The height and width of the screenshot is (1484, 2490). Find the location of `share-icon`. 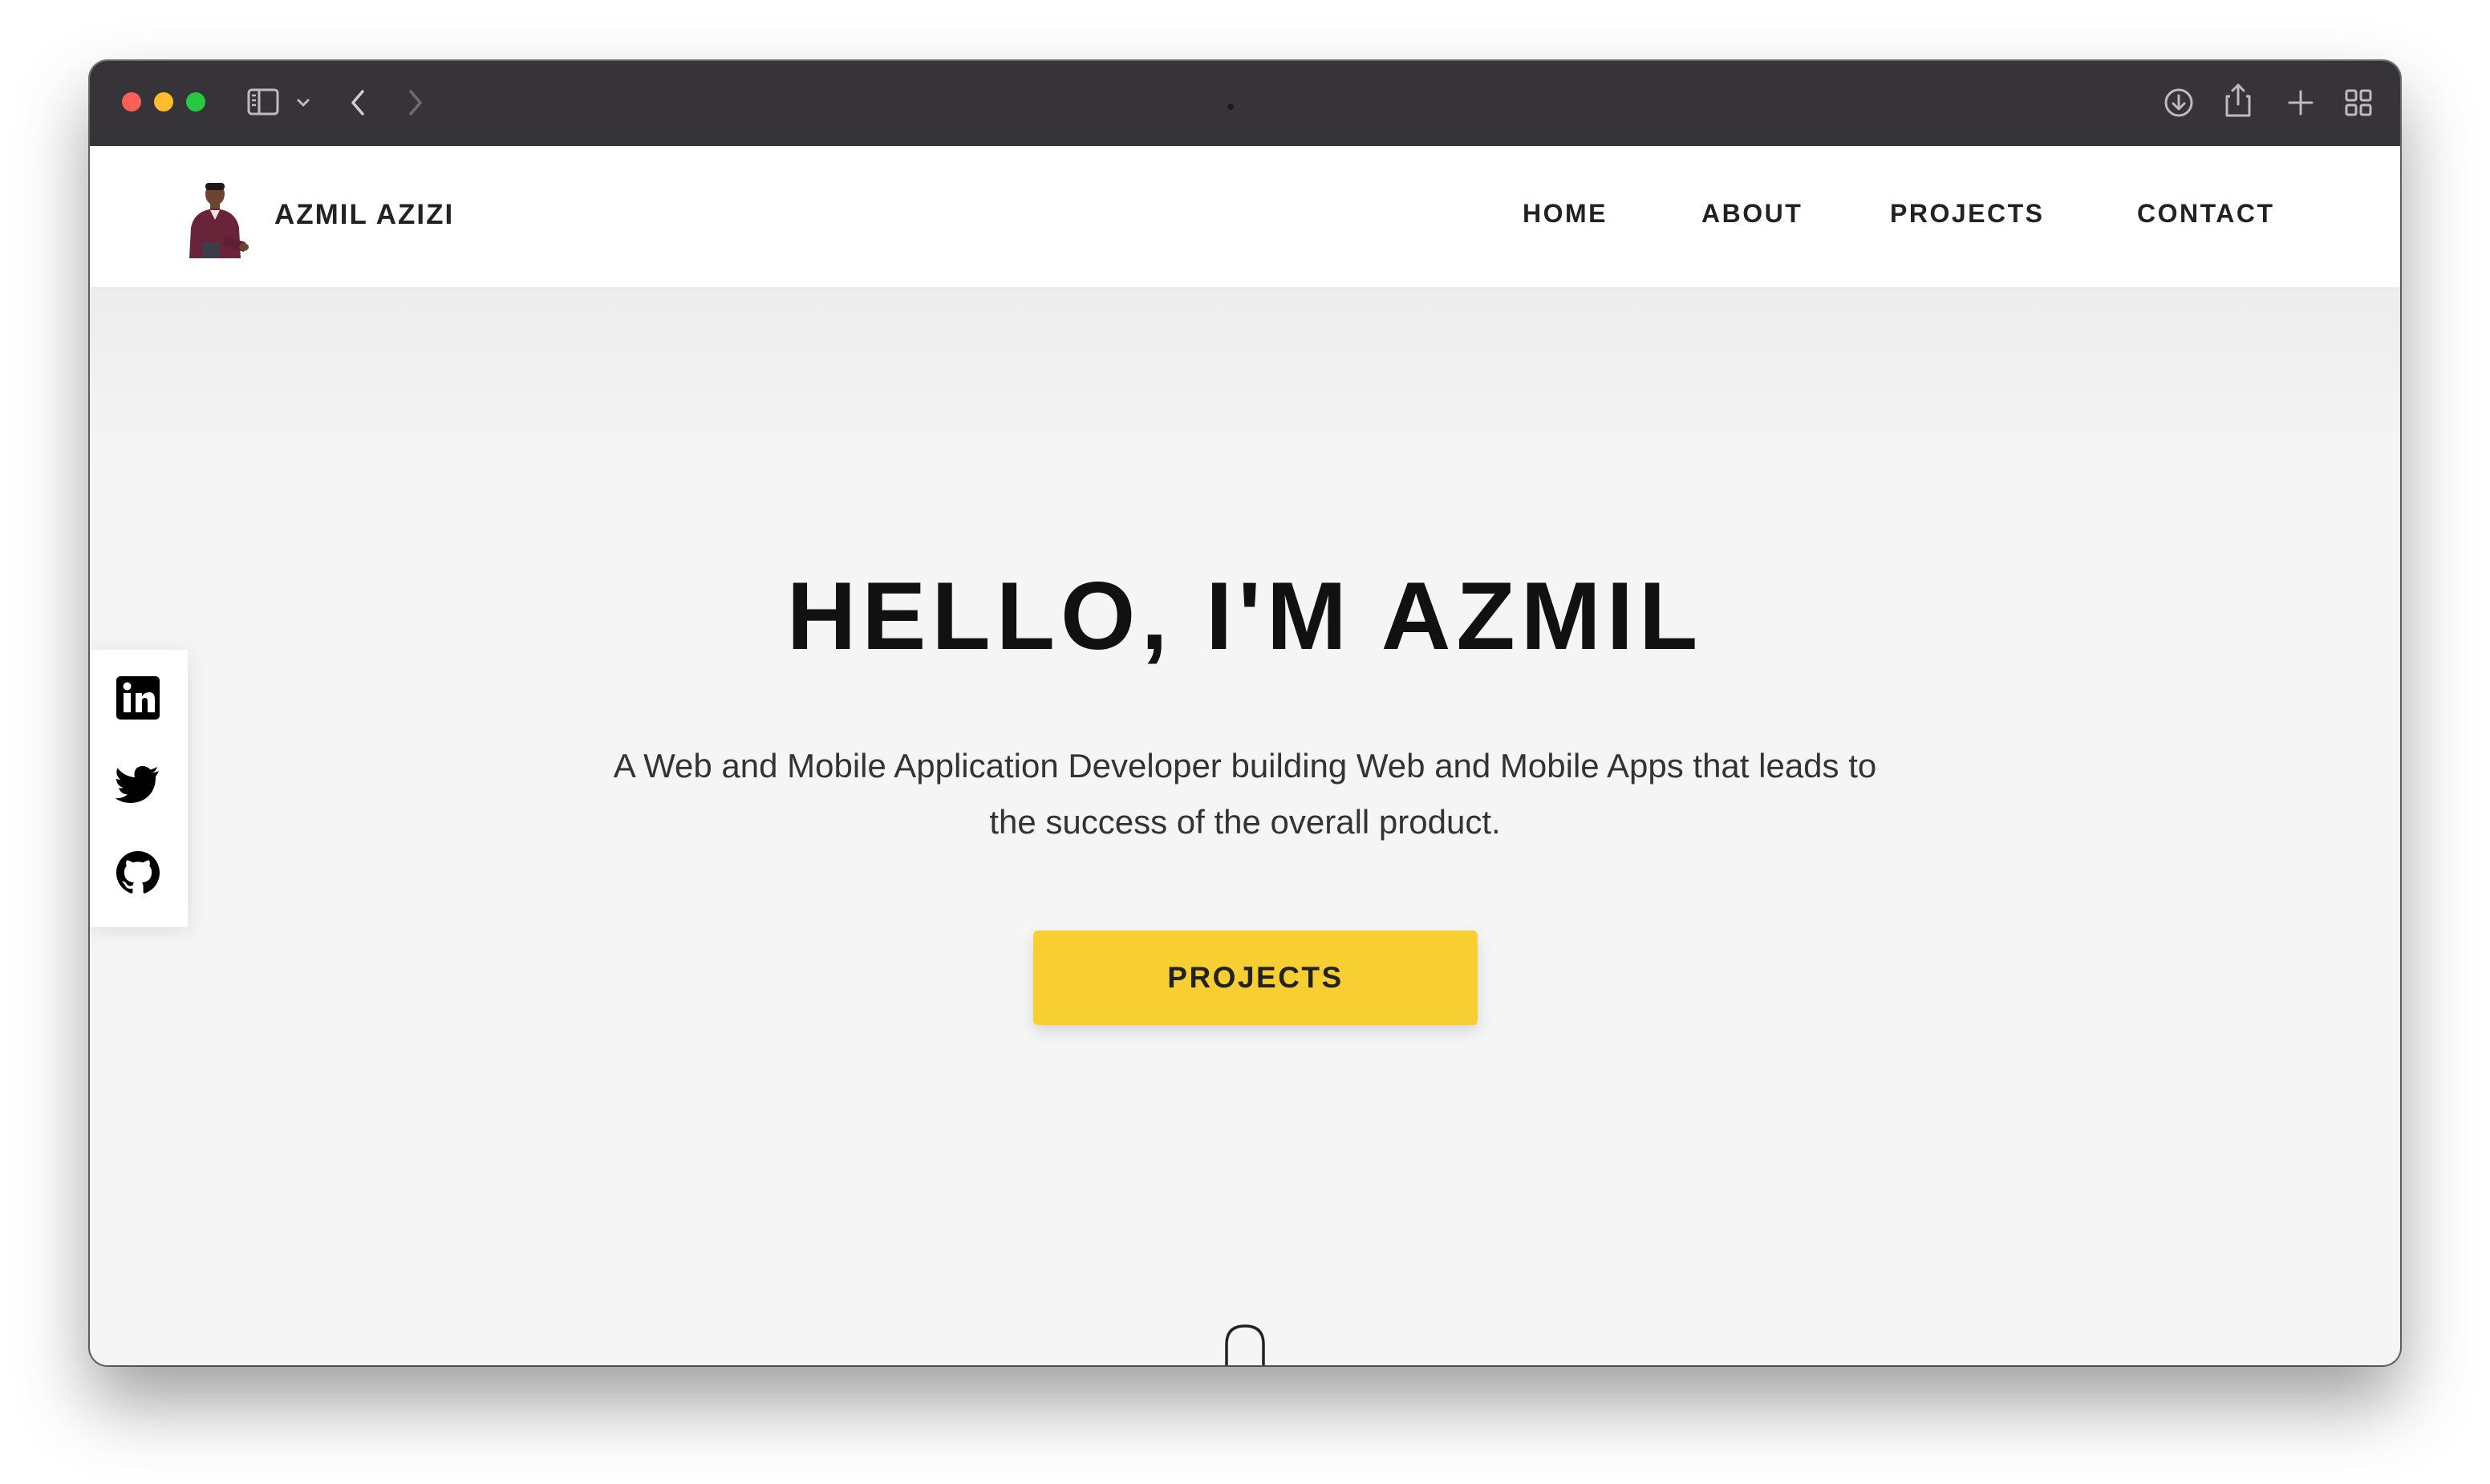

share-icon is located at coordinates (2238, 101).